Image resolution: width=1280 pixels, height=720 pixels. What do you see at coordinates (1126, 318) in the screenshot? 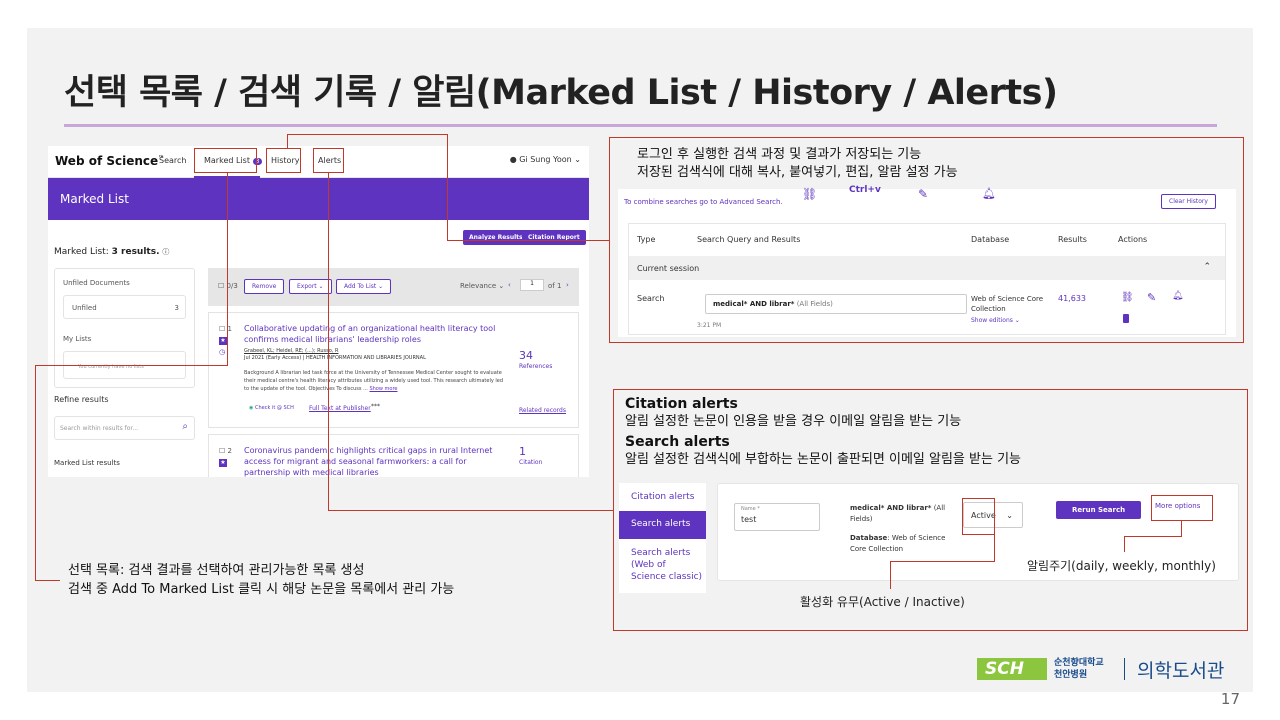
I see `delete-icon` at bounding box center [1126, 318].